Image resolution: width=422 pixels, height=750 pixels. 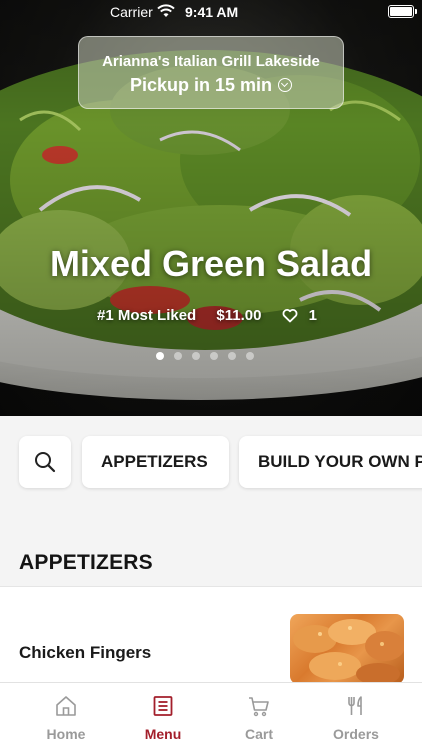 What do you see at coordinates (290, 315) in the screenshot?
I see `heart-icon` at bounding box center [290, 315].